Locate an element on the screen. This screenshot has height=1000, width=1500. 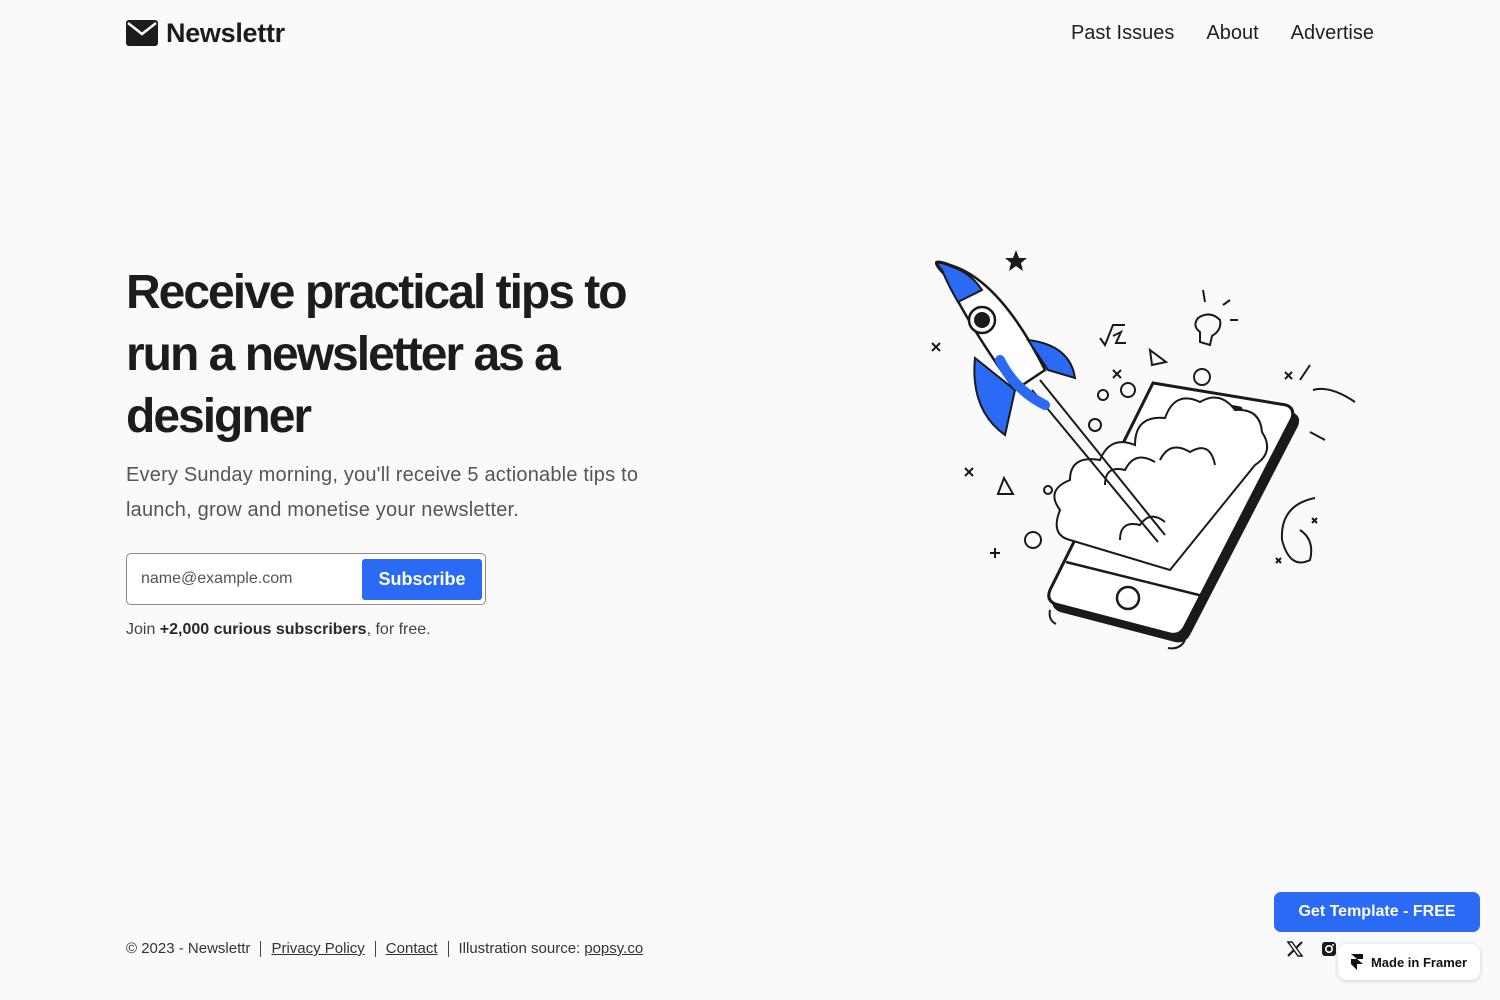
main-nav: Past Issues About Advertise is located at coordinates (1222, 33).